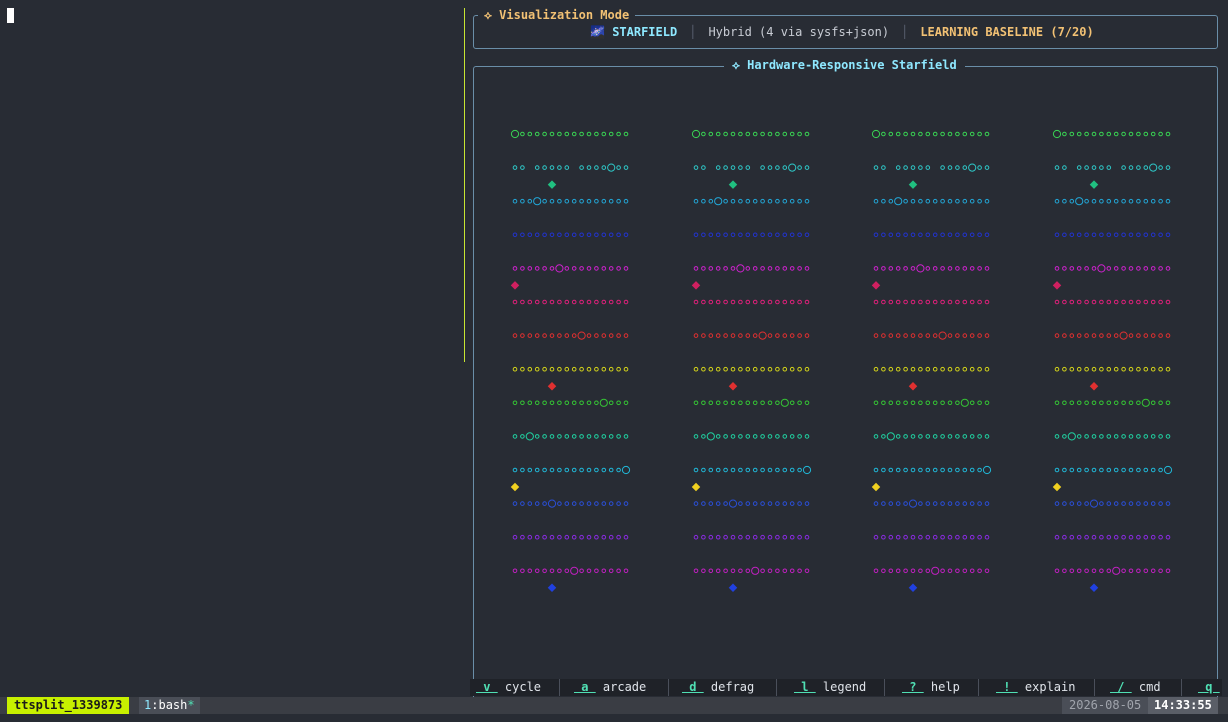 Image resolution: width=1228 pixels, height=722 pixels. I want to click on session-name: ttsplit_1339873, so click(68, 705).